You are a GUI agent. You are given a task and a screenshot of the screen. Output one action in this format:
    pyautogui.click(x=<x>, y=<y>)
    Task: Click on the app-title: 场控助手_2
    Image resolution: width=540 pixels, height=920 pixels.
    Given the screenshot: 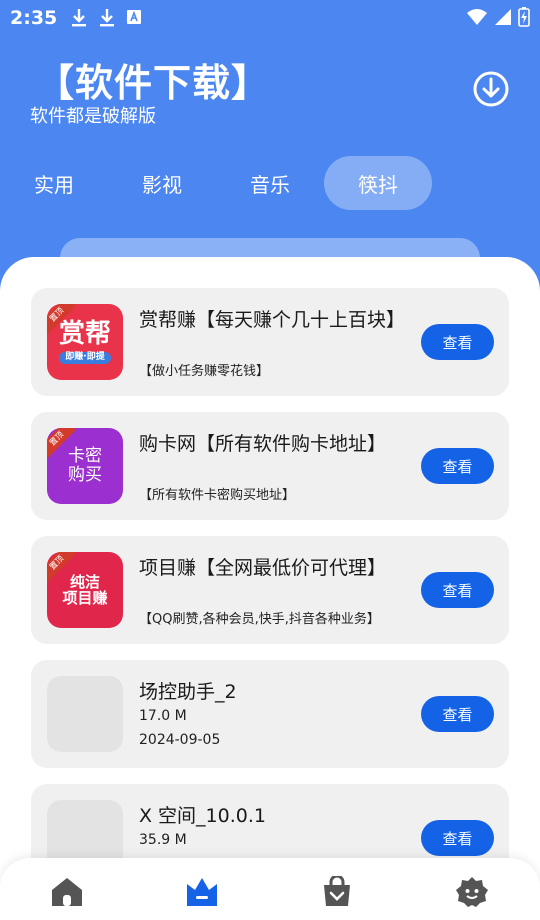 What is the action you would take?
    pyautogui.click(x=188, y=692)
    